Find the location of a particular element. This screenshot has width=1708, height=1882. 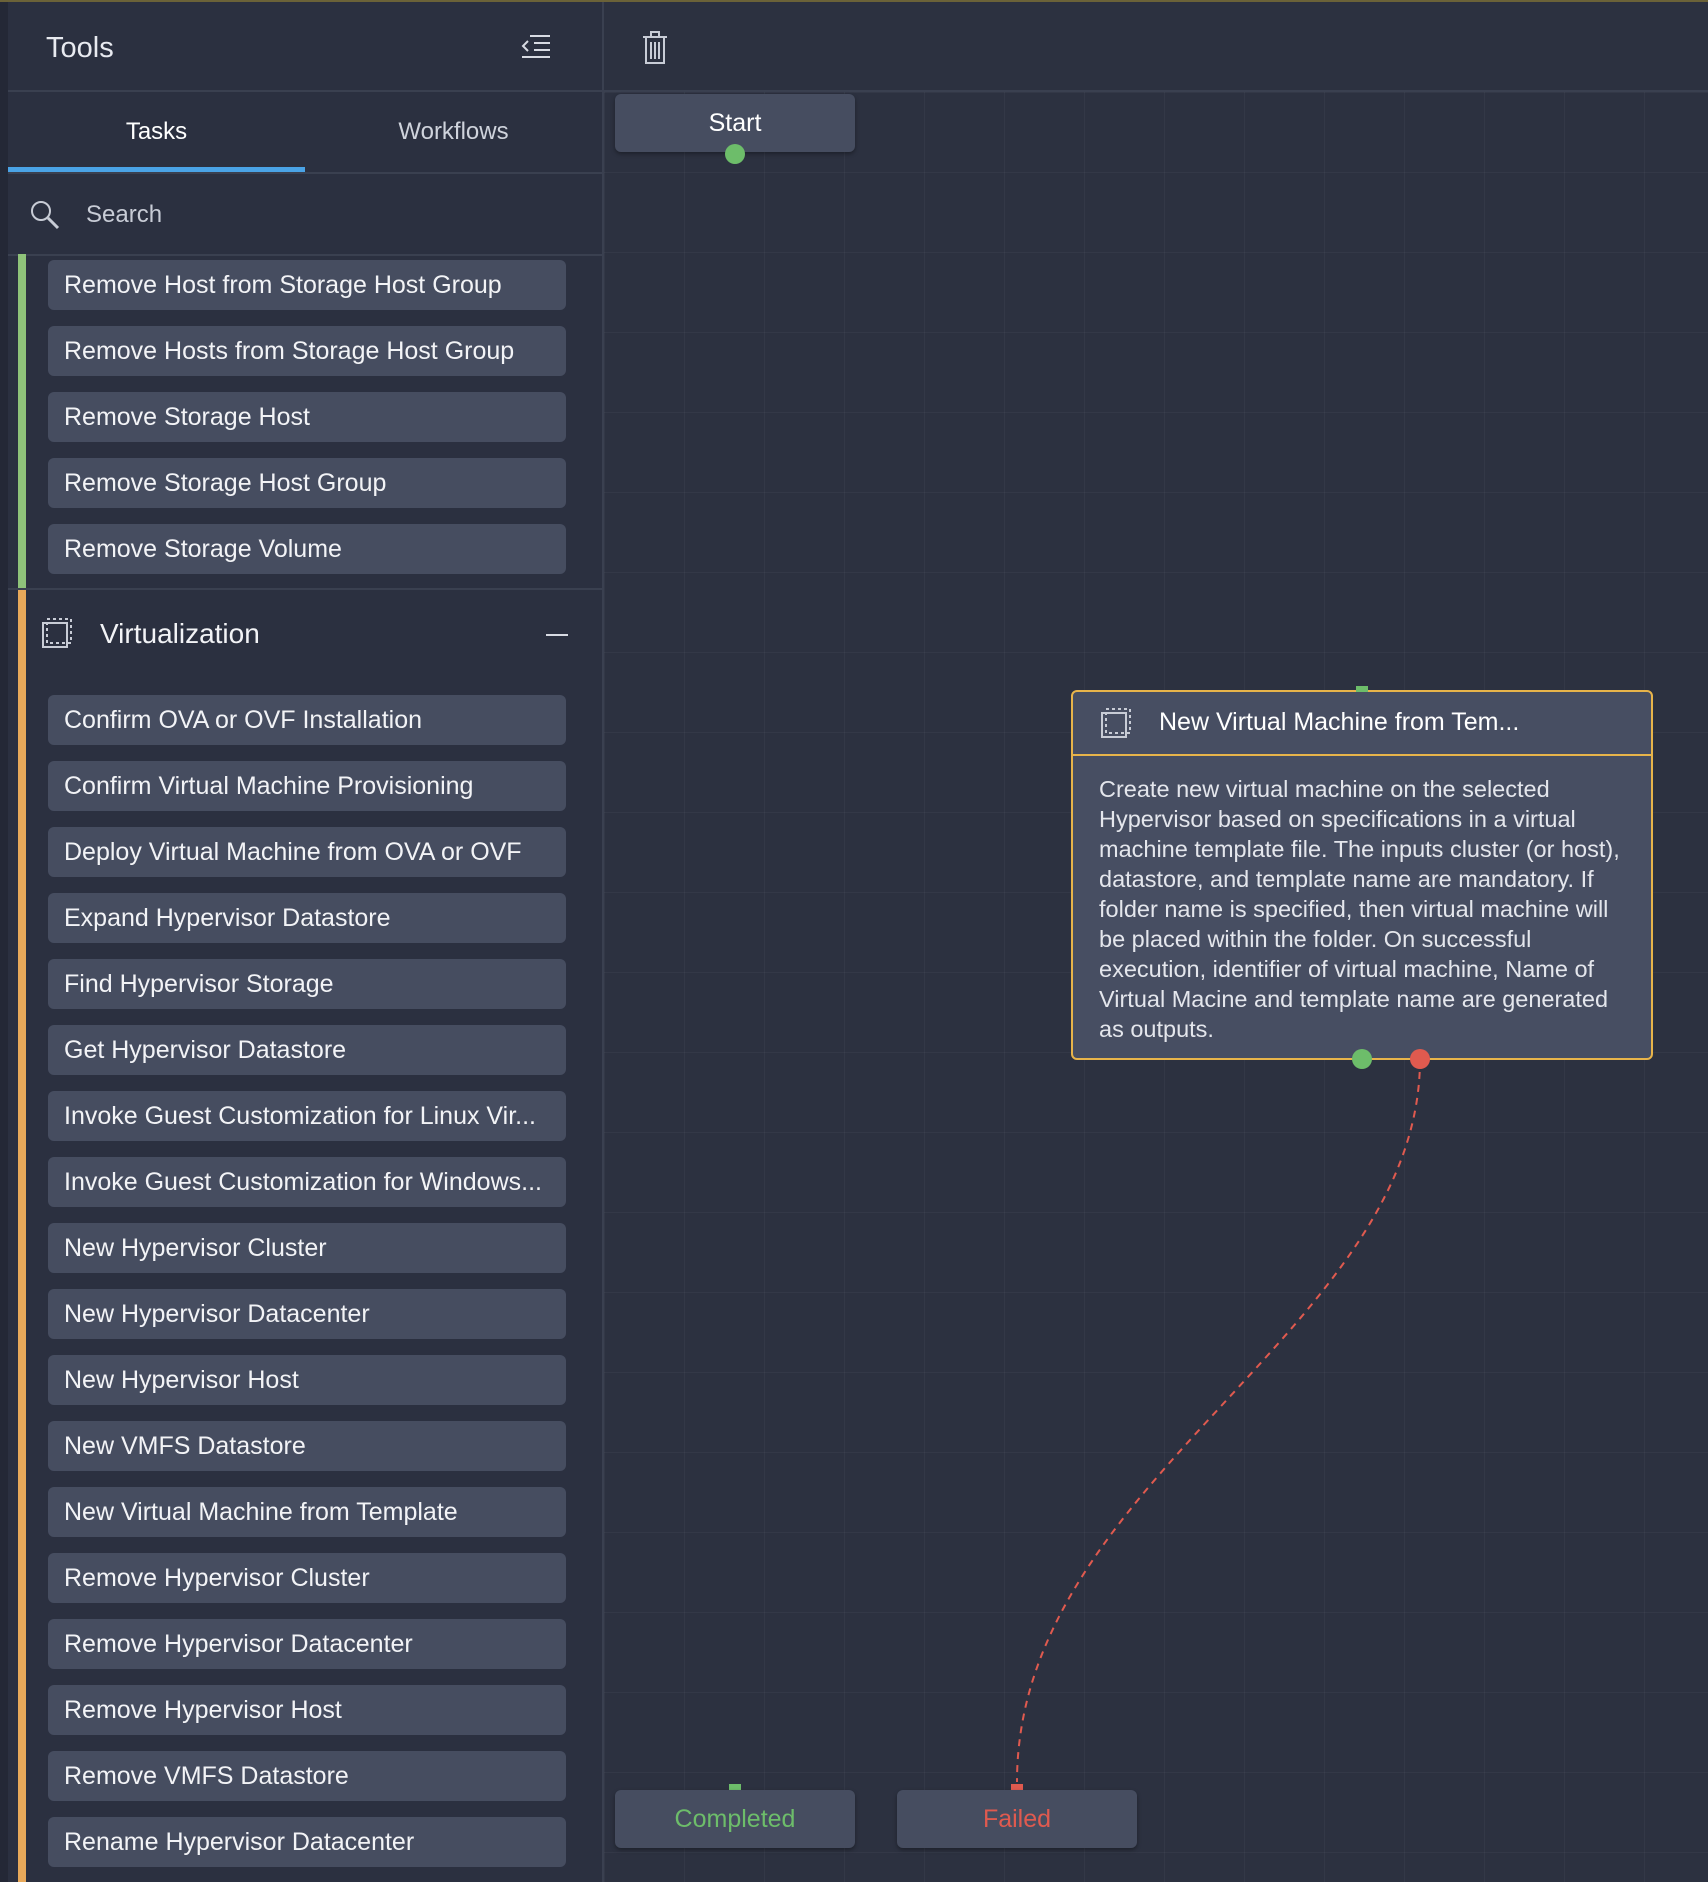

task-failure-port is located at coordinates (1420, 1059).